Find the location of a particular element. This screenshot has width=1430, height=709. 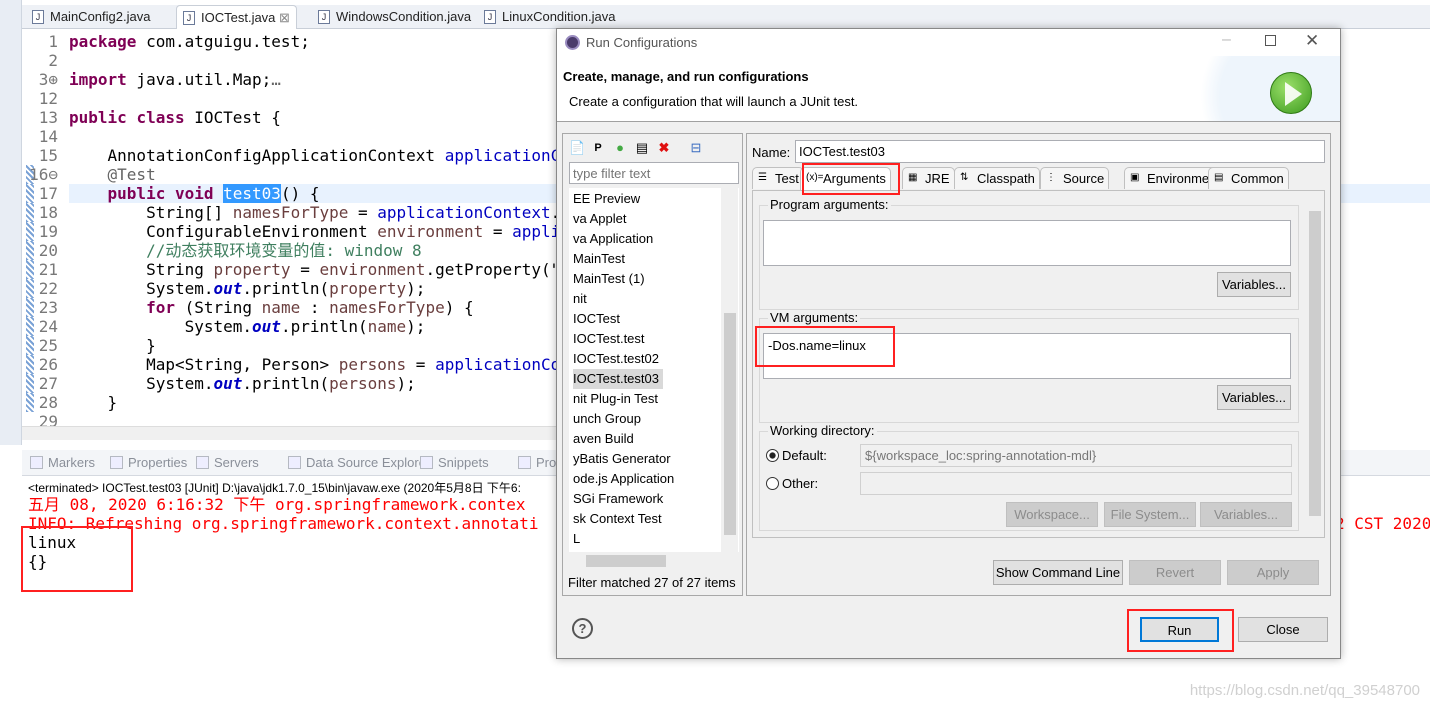

launch-config-item: SGi Framework is located at coordinates (618, 499).